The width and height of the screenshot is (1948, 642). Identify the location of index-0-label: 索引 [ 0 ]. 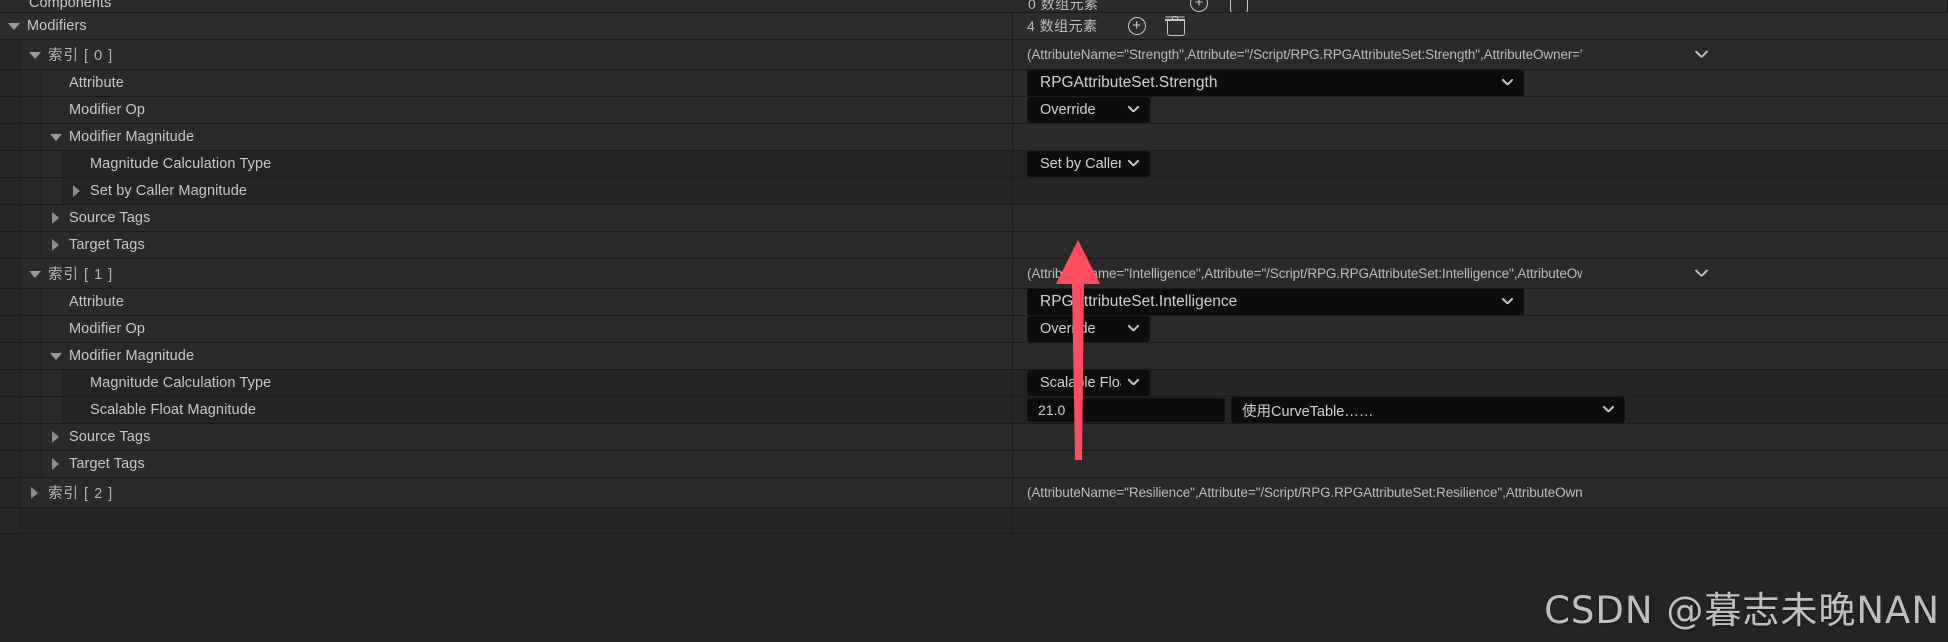
(81, 56).